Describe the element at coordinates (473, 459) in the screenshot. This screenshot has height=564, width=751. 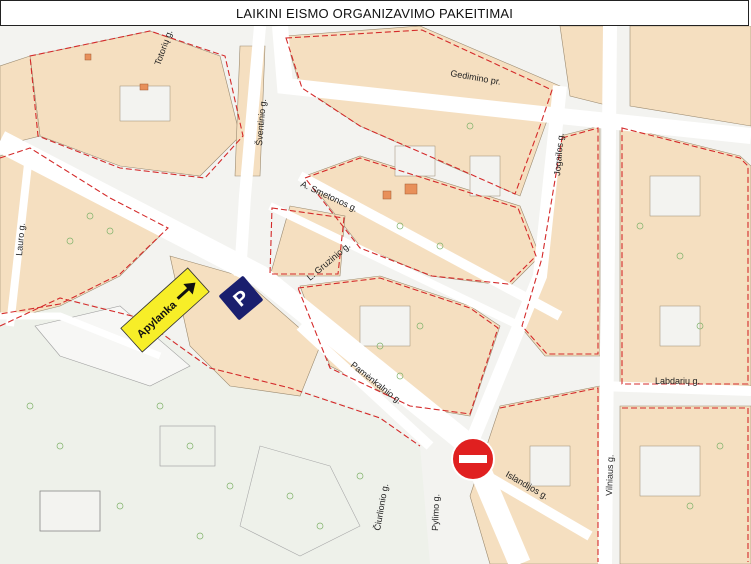
I see `no-entry-sign-icon` at that location.